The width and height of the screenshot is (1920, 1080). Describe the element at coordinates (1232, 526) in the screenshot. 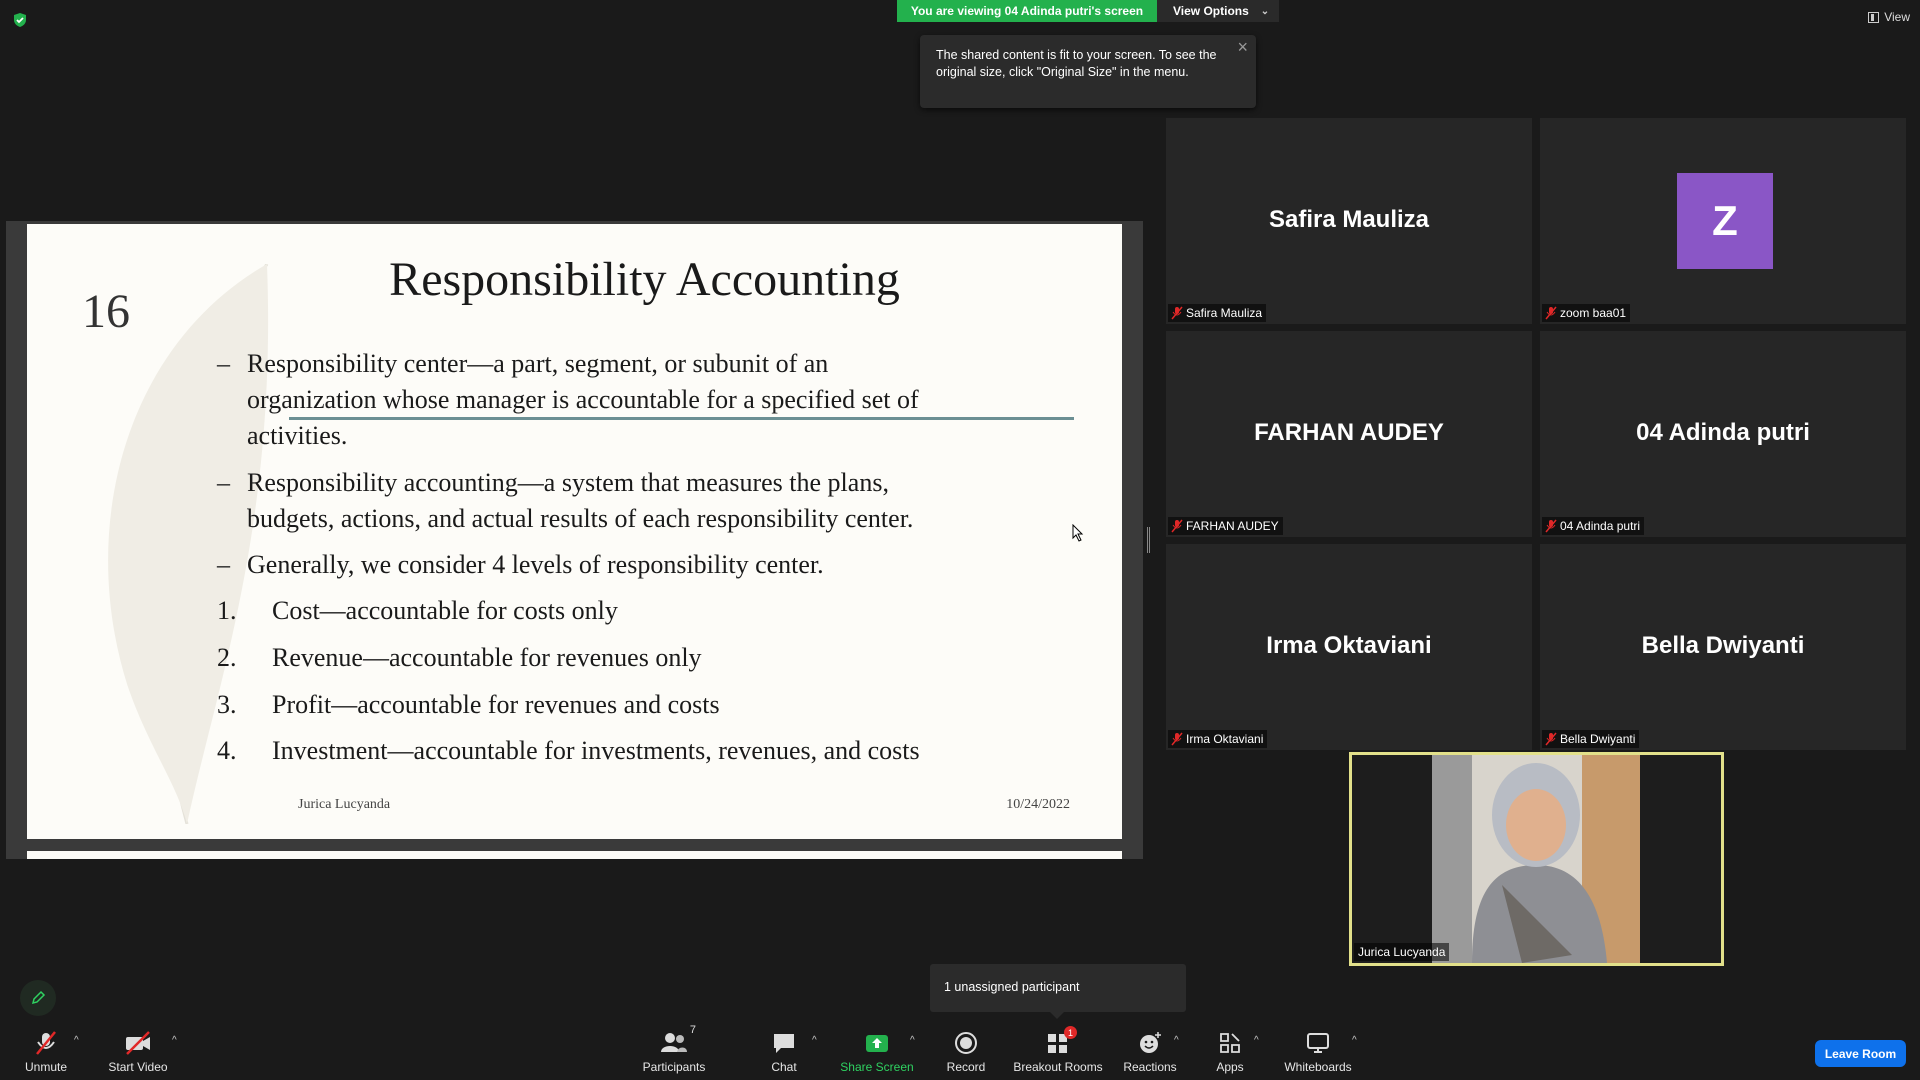

I see `participant-label-text: FARHAN AUDEY` at that location.